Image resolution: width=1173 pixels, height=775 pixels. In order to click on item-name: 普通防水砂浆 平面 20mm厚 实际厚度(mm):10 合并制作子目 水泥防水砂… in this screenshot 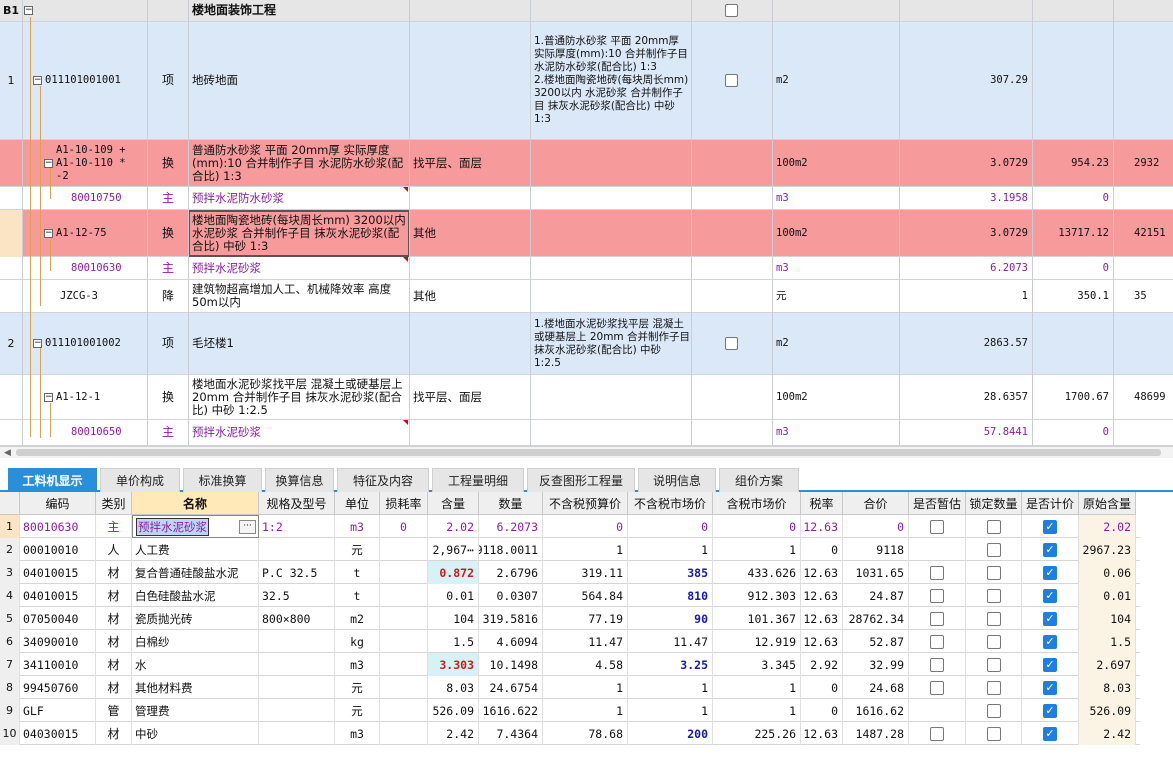, I will do `click(298, 163)`.